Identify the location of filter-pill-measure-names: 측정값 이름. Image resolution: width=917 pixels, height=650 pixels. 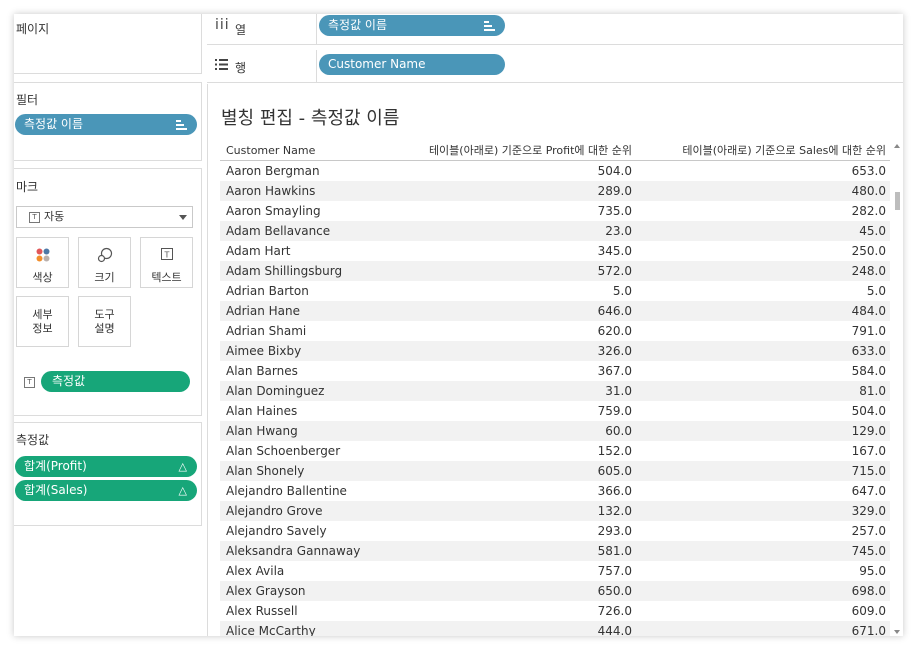
(106, 124).